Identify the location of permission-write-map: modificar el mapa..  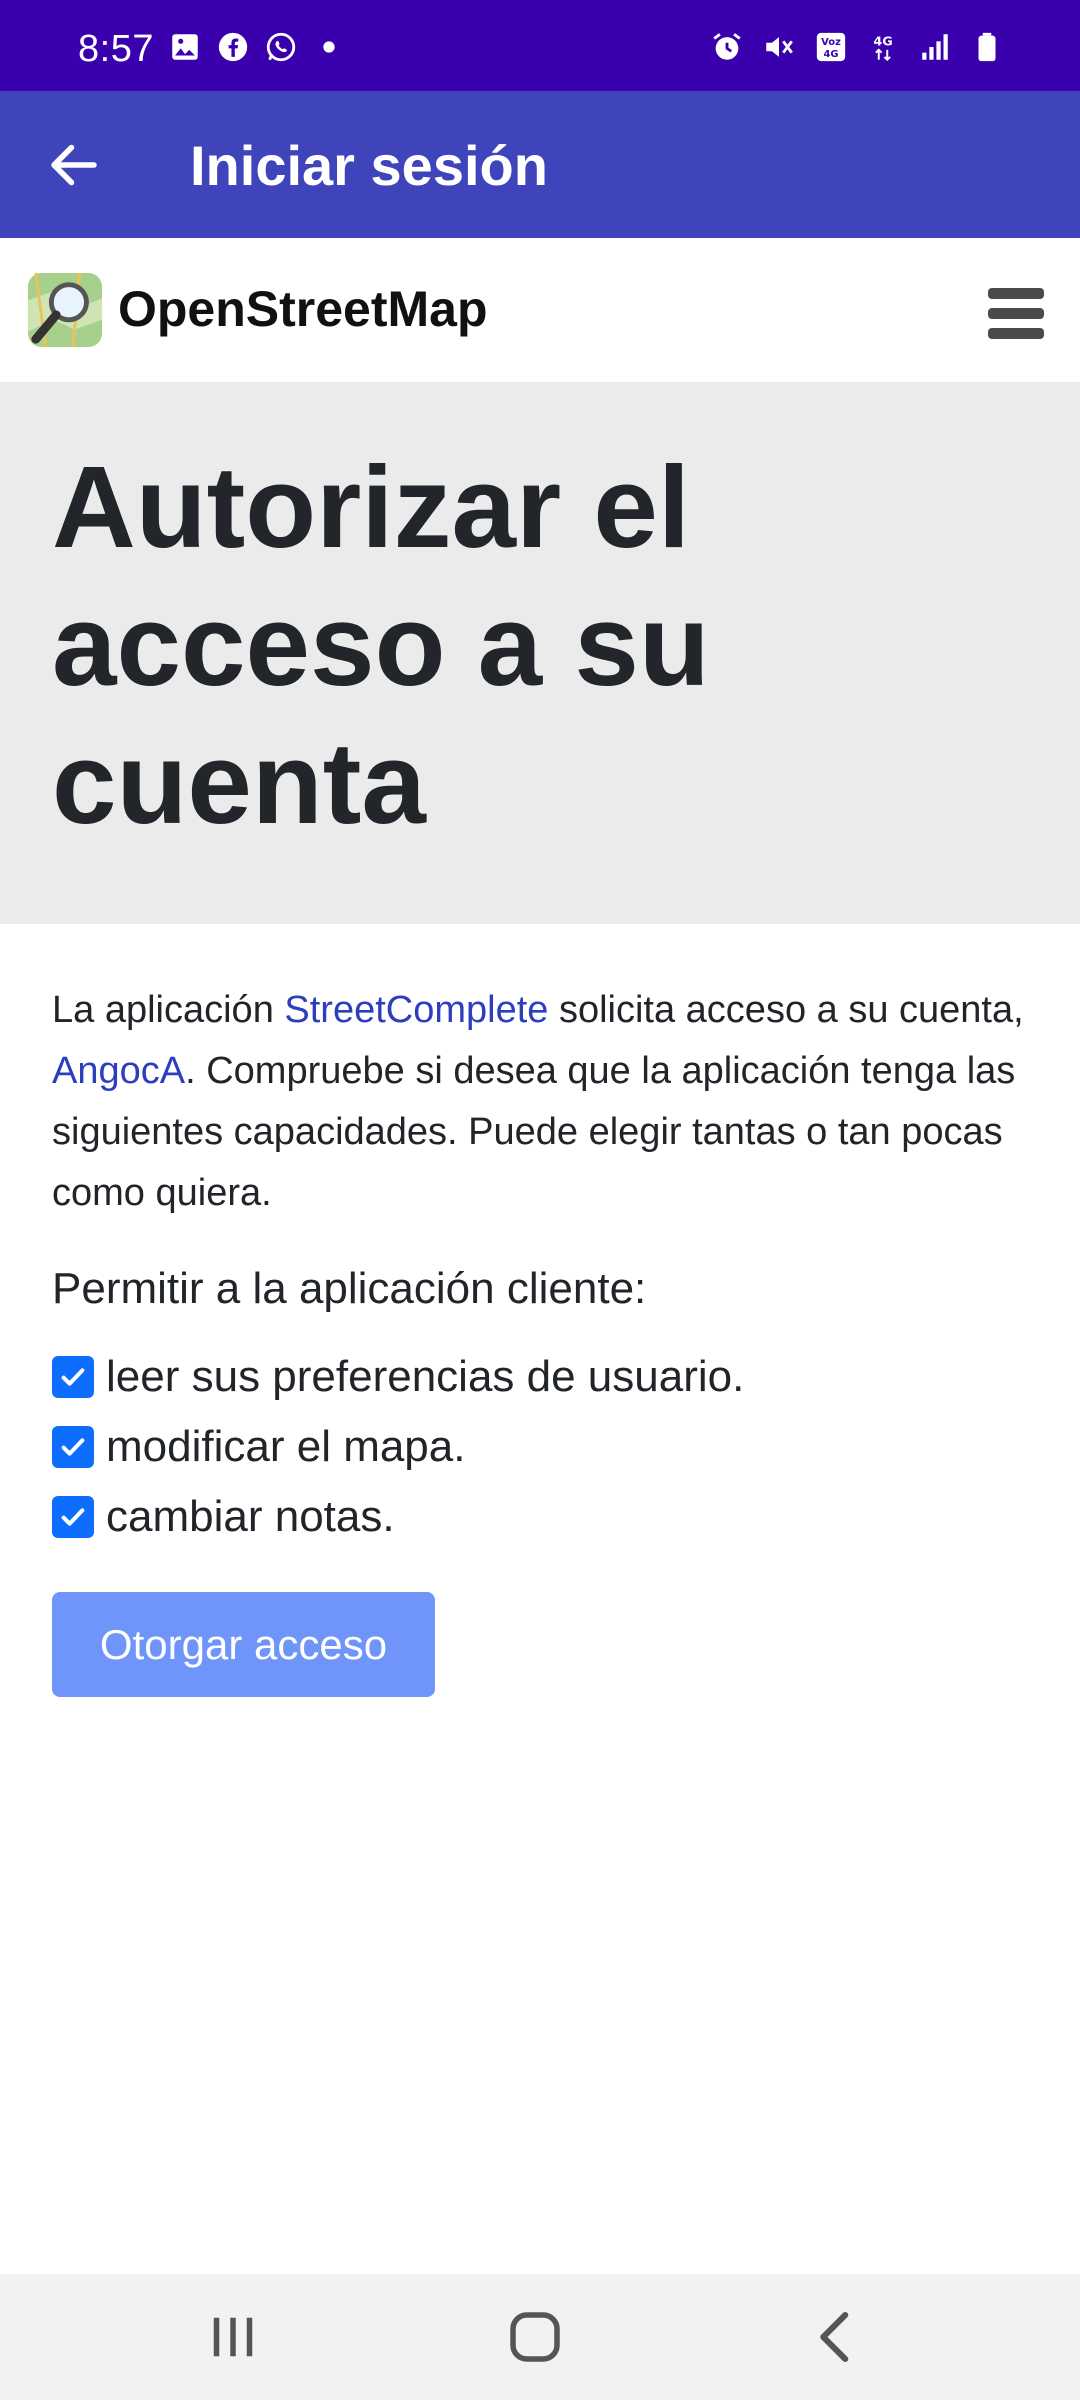
(547, 1447).